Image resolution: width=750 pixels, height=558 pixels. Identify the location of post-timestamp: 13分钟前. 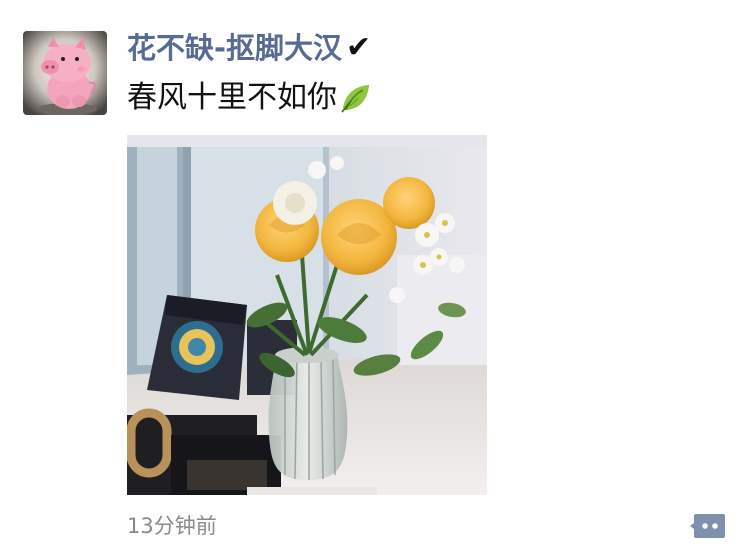
(172, 526).